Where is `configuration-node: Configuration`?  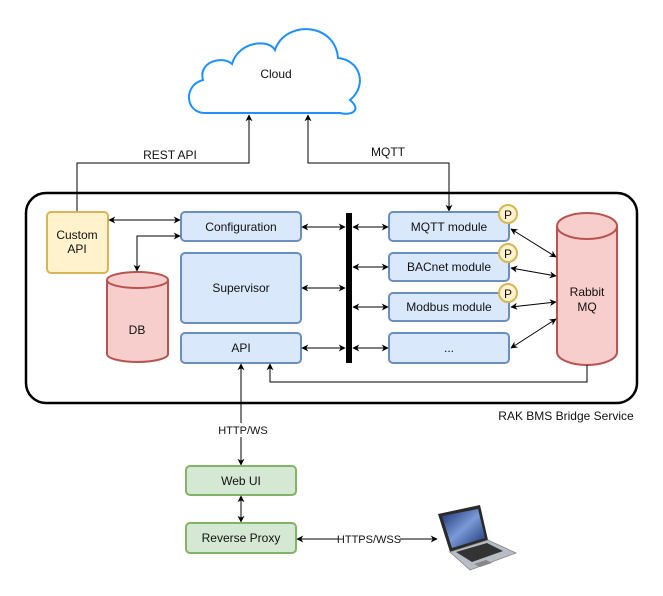
configuration-node: Configuration is located at coordinates (241, 226).